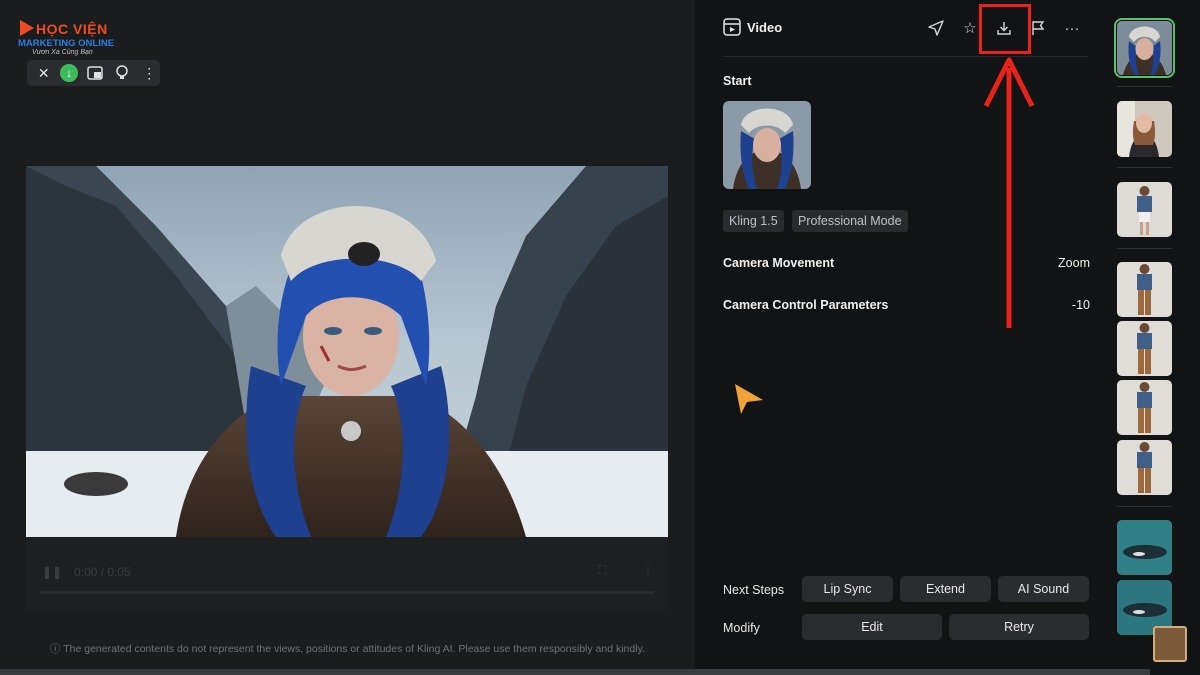 The height and width of the screenshot is (675, 1200). What do you see at coordinates (741, 628) in the screenshot?
I see `modify-label: Modify` at bounding box center [741, 628].